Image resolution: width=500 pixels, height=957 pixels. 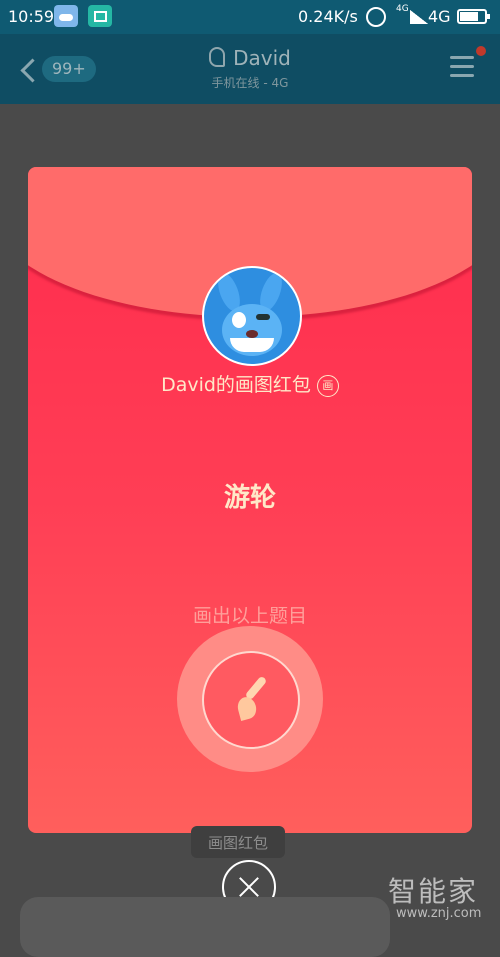 I want to click on menu-icon, so click(x=462, y=67).